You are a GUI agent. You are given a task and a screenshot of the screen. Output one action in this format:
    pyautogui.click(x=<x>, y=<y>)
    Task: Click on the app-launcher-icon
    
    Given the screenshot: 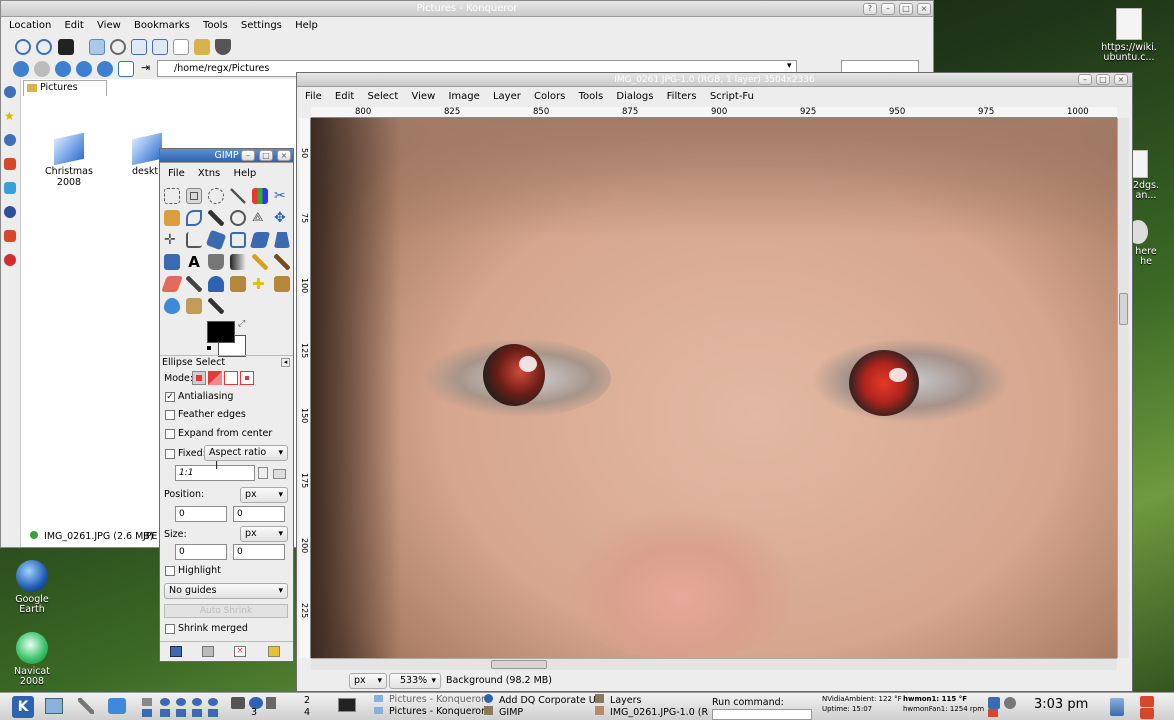 What is the action you would take?
    pyautogui.click(x=117, y=706)
    